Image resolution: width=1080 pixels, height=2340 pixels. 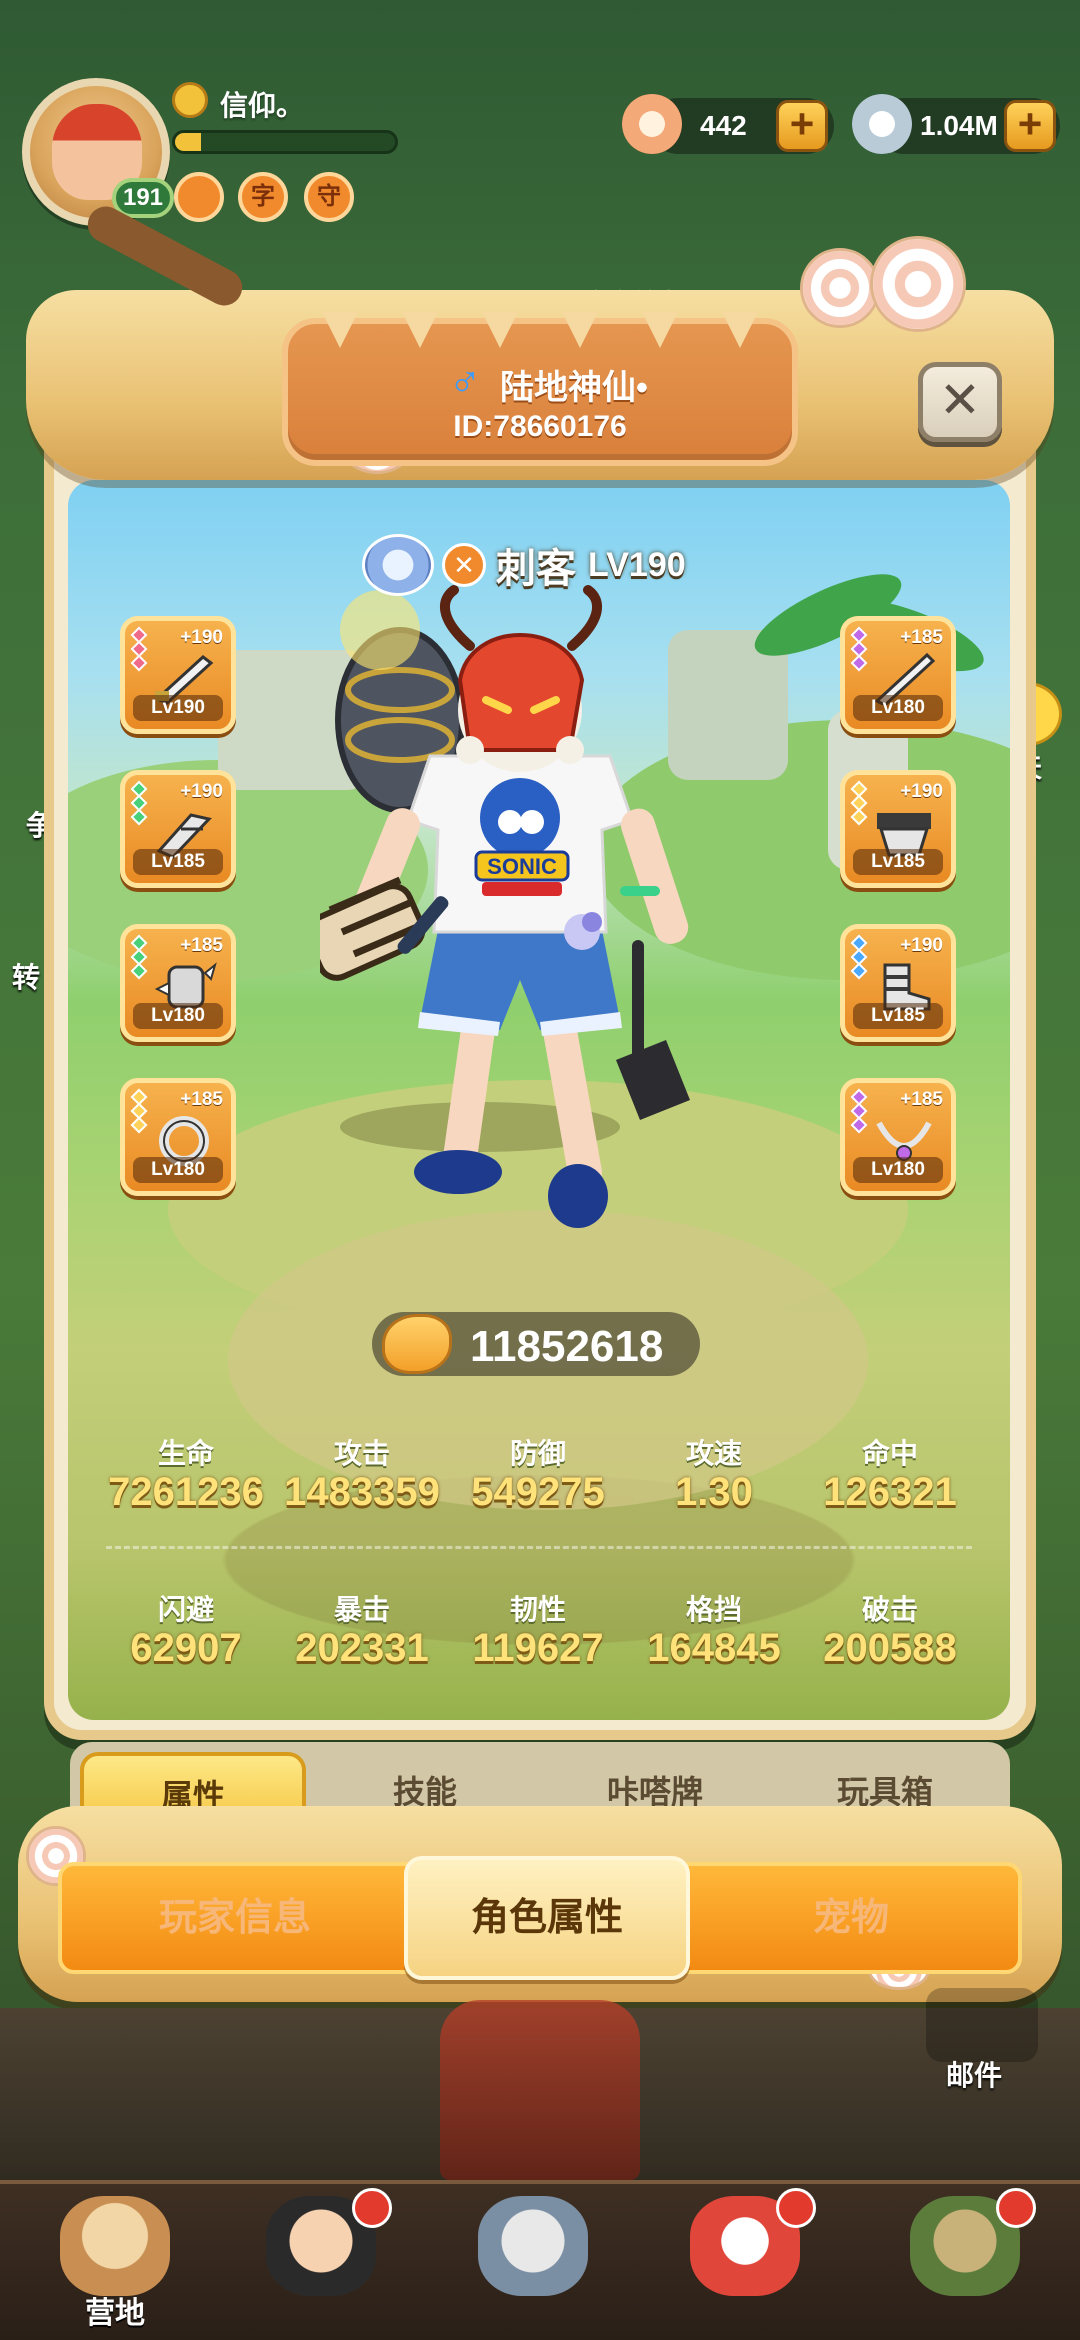 I want to click on plate-teeth-decoration, so click(x=540, y=332).